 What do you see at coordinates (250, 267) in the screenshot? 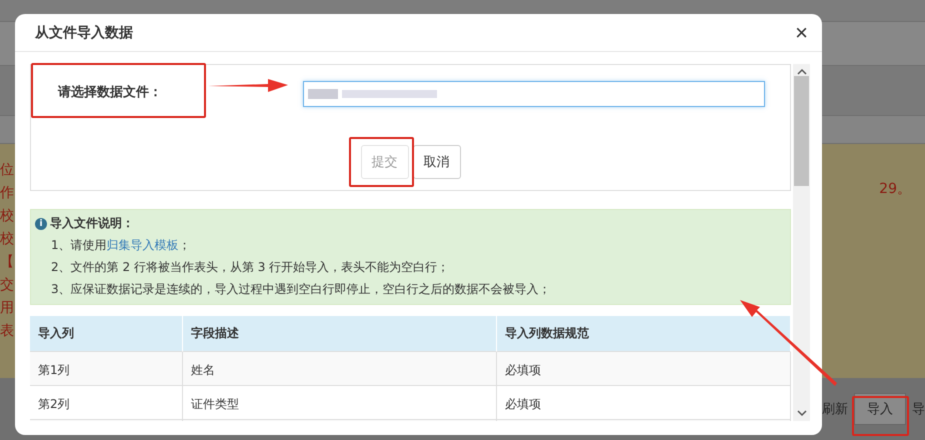
I see `info-text: 2、文件的第 2 行将被当作表头，从第 3 行开始导入，表头不能为空白行；` at bounding box center [250, 267].